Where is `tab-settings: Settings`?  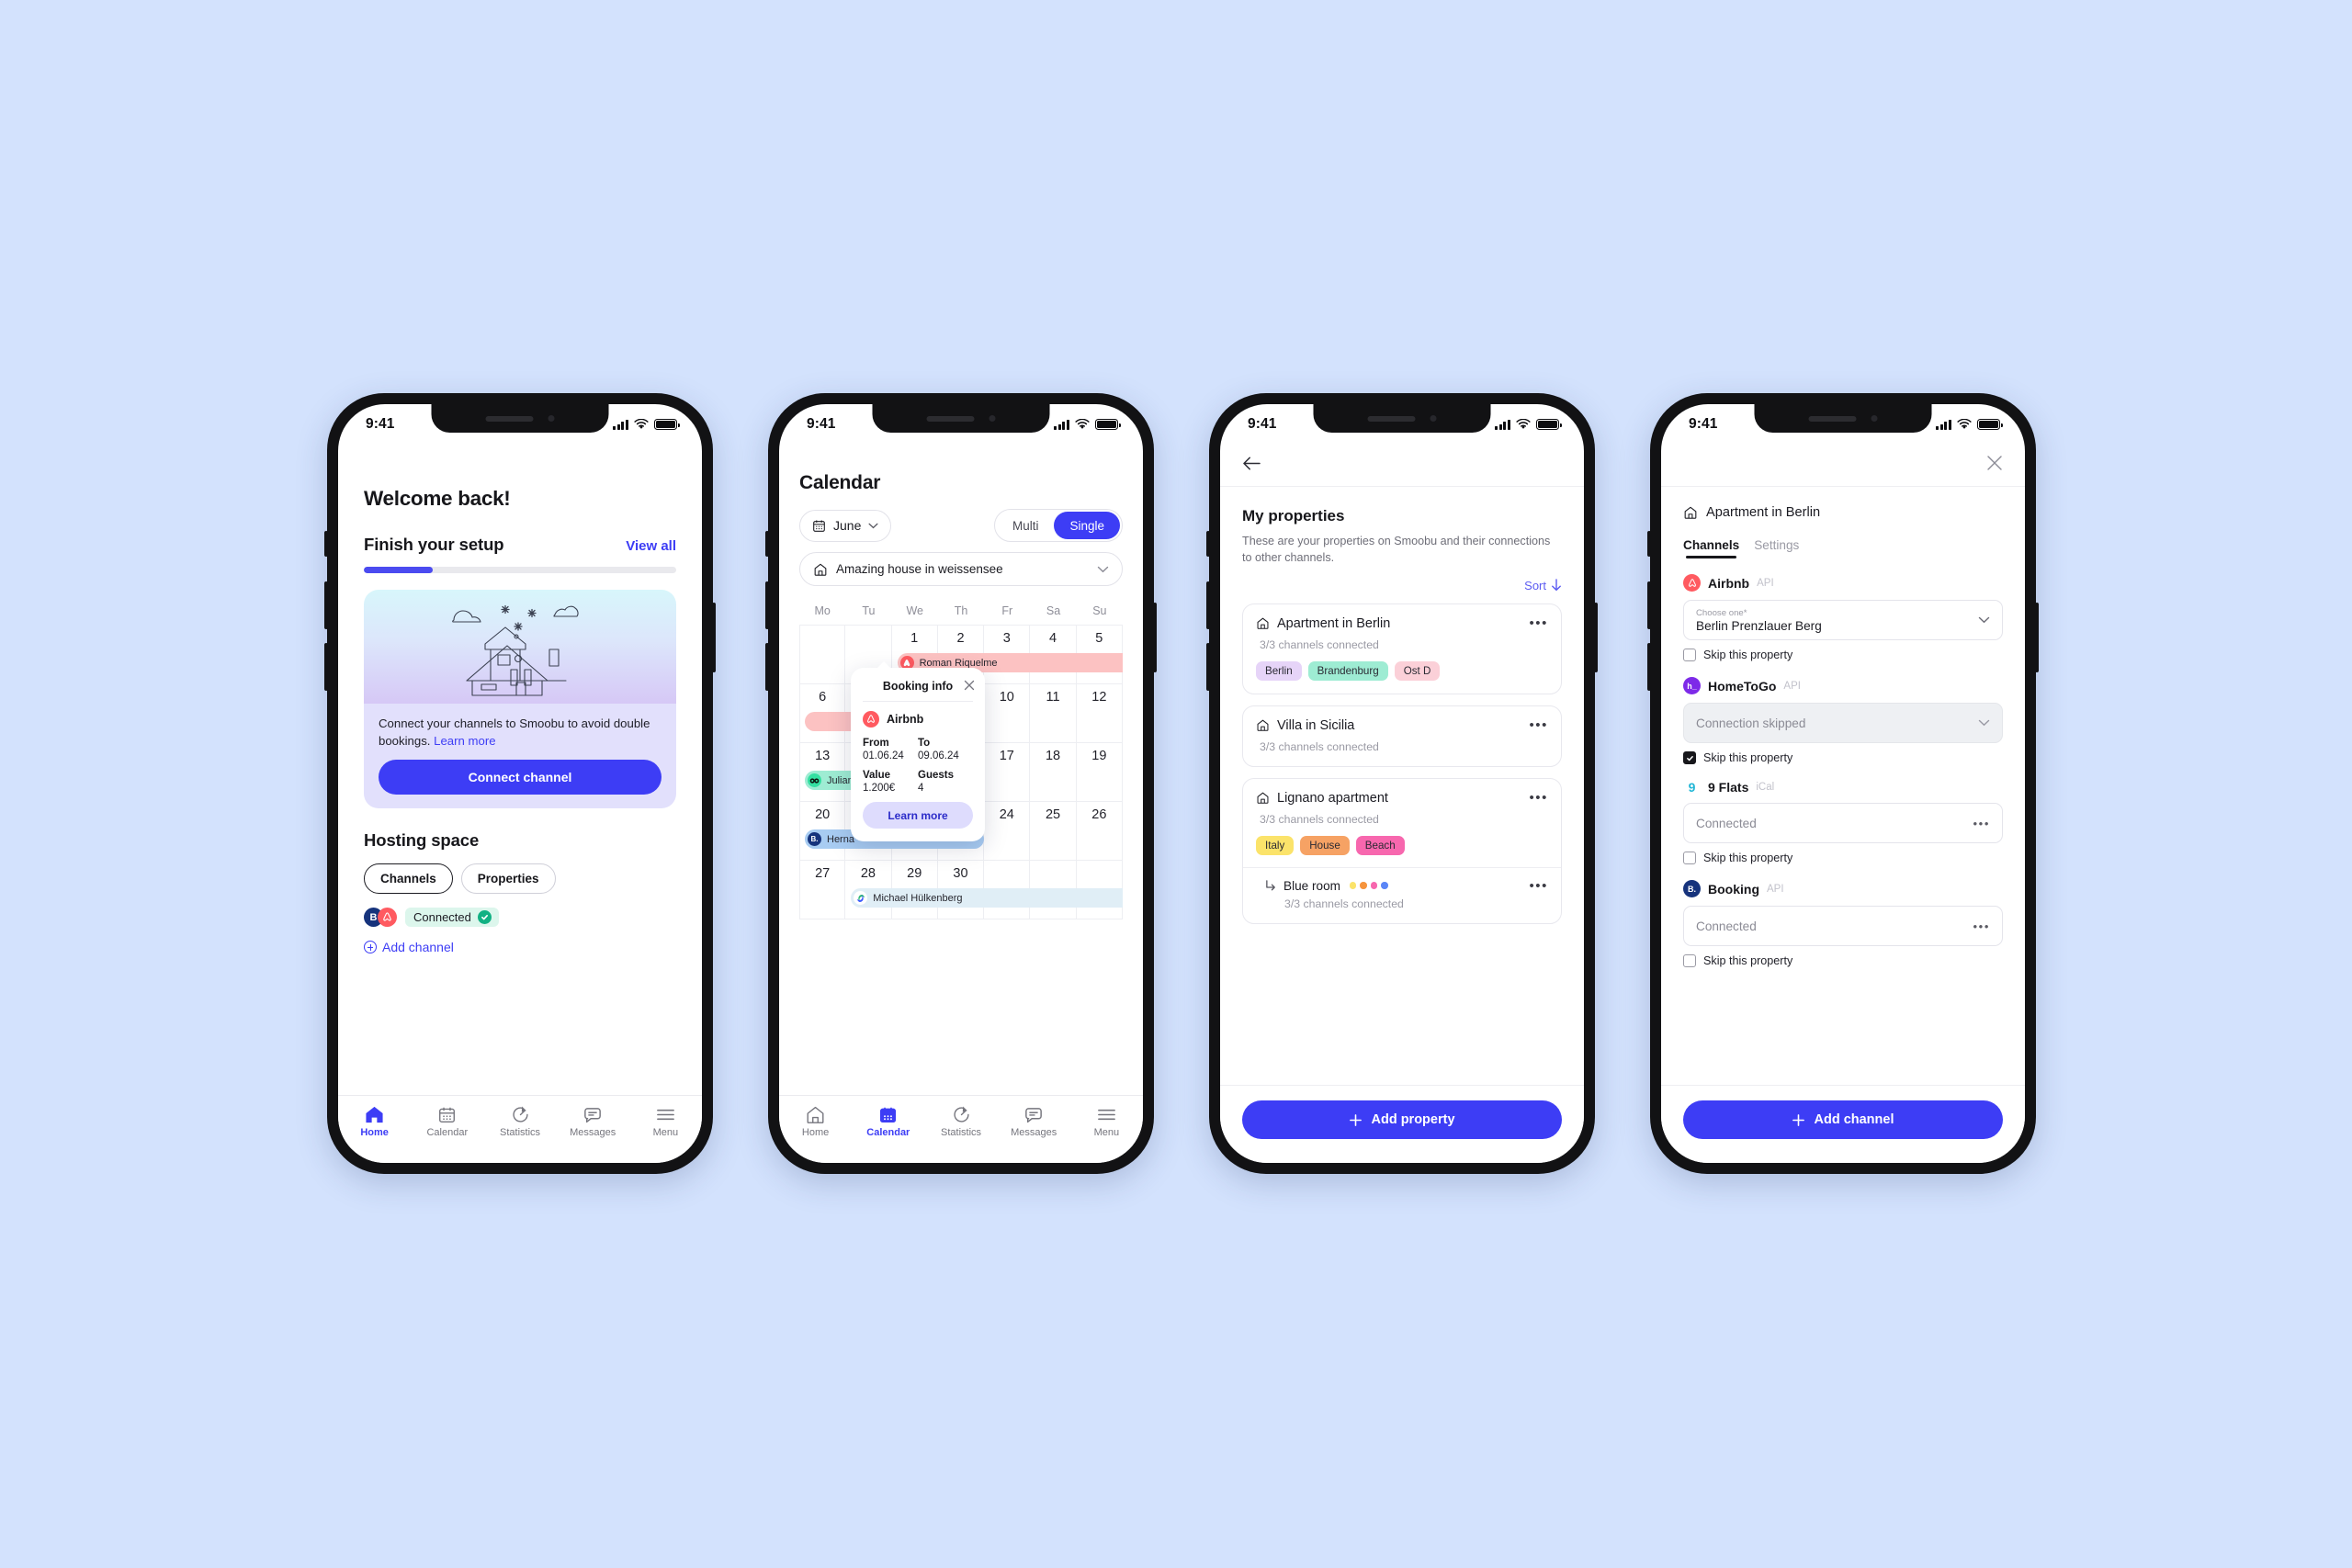
tab-settings: Settings is located at coordinates (1776, 548).